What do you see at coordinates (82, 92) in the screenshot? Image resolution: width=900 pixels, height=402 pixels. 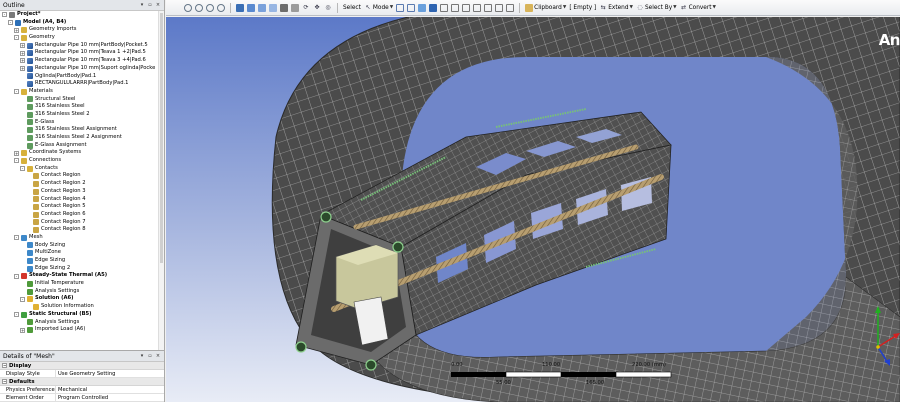 I see `tree-node: - Materials` at bounding box center [82, 92].